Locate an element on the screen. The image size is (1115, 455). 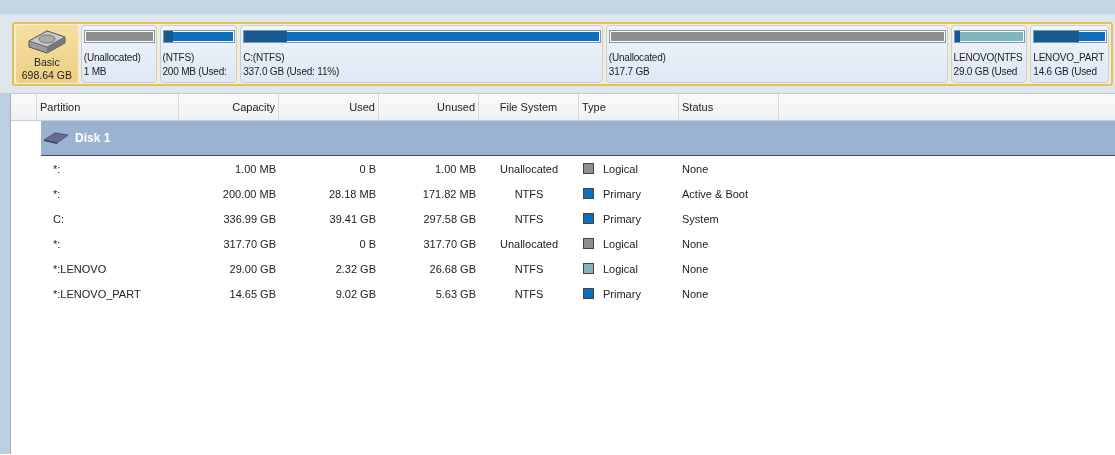
disk-card: Basic 698.64 GB is located at coordinates (47, 54).